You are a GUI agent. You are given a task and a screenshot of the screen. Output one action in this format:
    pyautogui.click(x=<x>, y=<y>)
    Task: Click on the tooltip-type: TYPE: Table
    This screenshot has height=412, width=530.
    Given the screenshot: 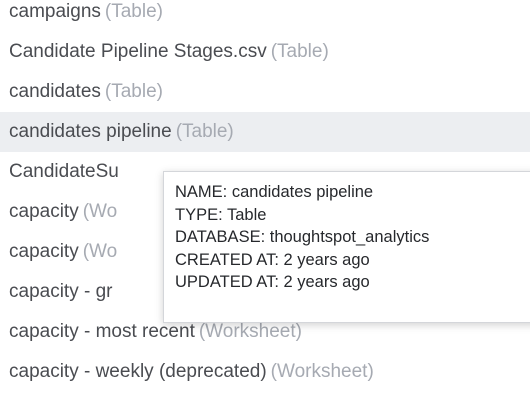 What is the action you would take?
    pyautogui.click(x=221, y=214)
    